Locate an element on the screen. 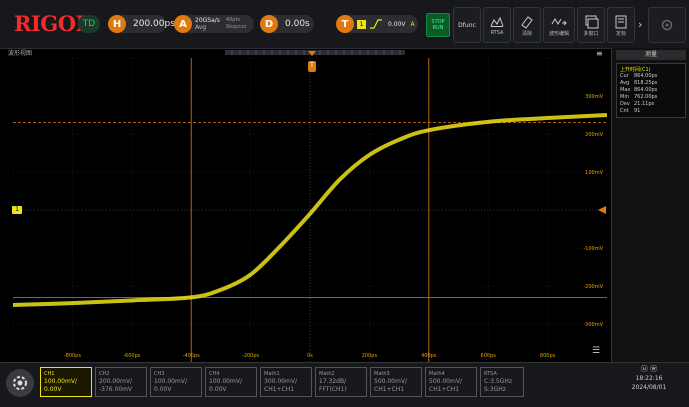  measurement-row: Max864.00ps is located at coordinates (651, 90).